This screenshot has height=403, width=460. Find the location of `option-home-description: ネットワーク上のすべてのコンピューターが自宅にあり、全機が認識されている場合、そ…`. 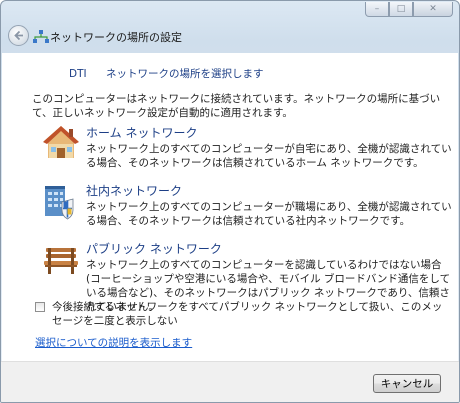

option-home-description: ネットワーク上のすべてのコンピューターが自宅にあり、全機が認識されている場合、そ… is located at coordinates (269, 156).